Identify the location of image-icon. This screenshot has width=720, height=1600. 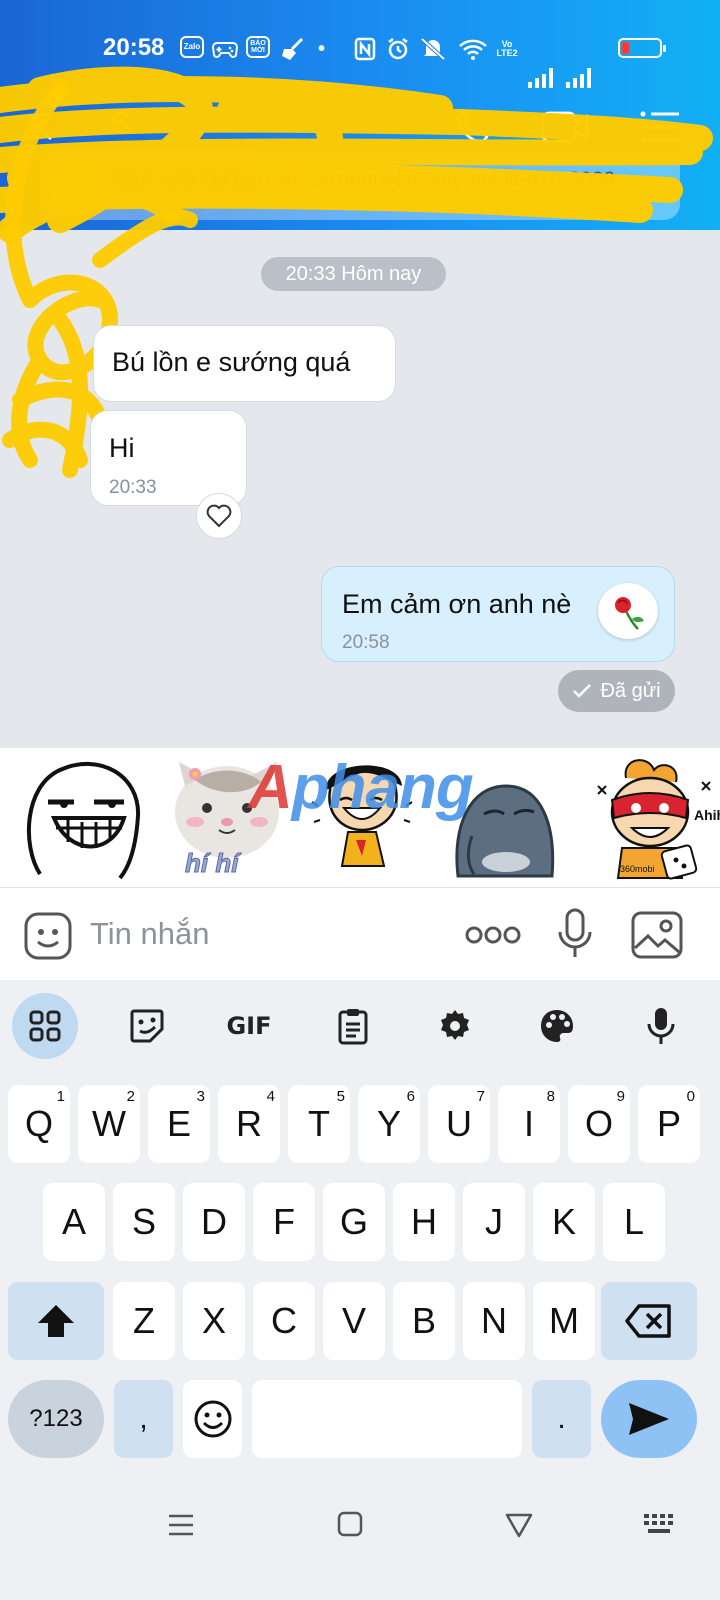
(657, 935).